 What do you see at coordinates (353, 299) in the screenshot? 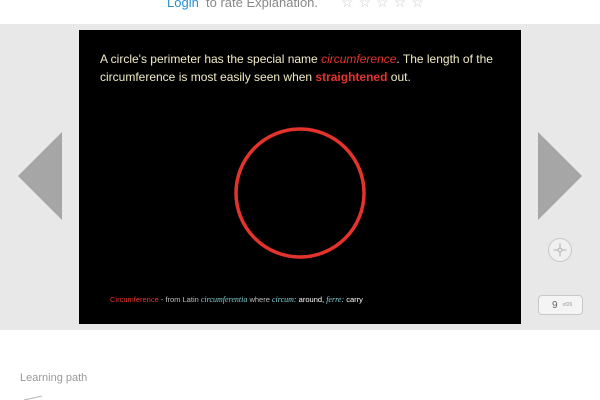
I see `etym-carry: carry` at bounding box center [353, 299].